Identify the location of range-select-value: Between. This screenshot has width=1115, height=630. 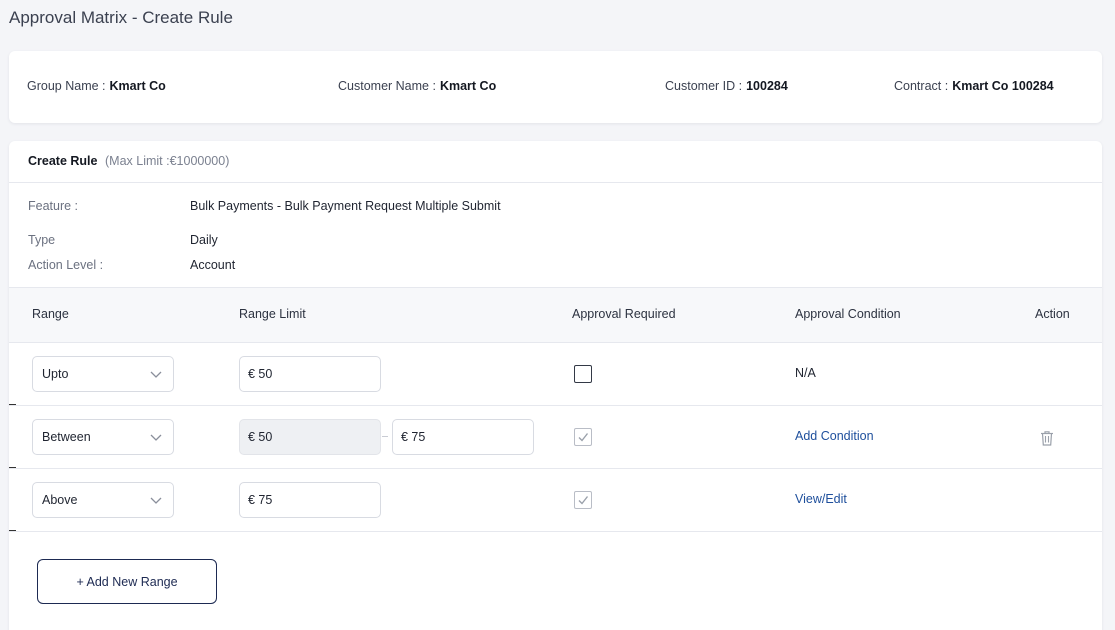
(66, 437).